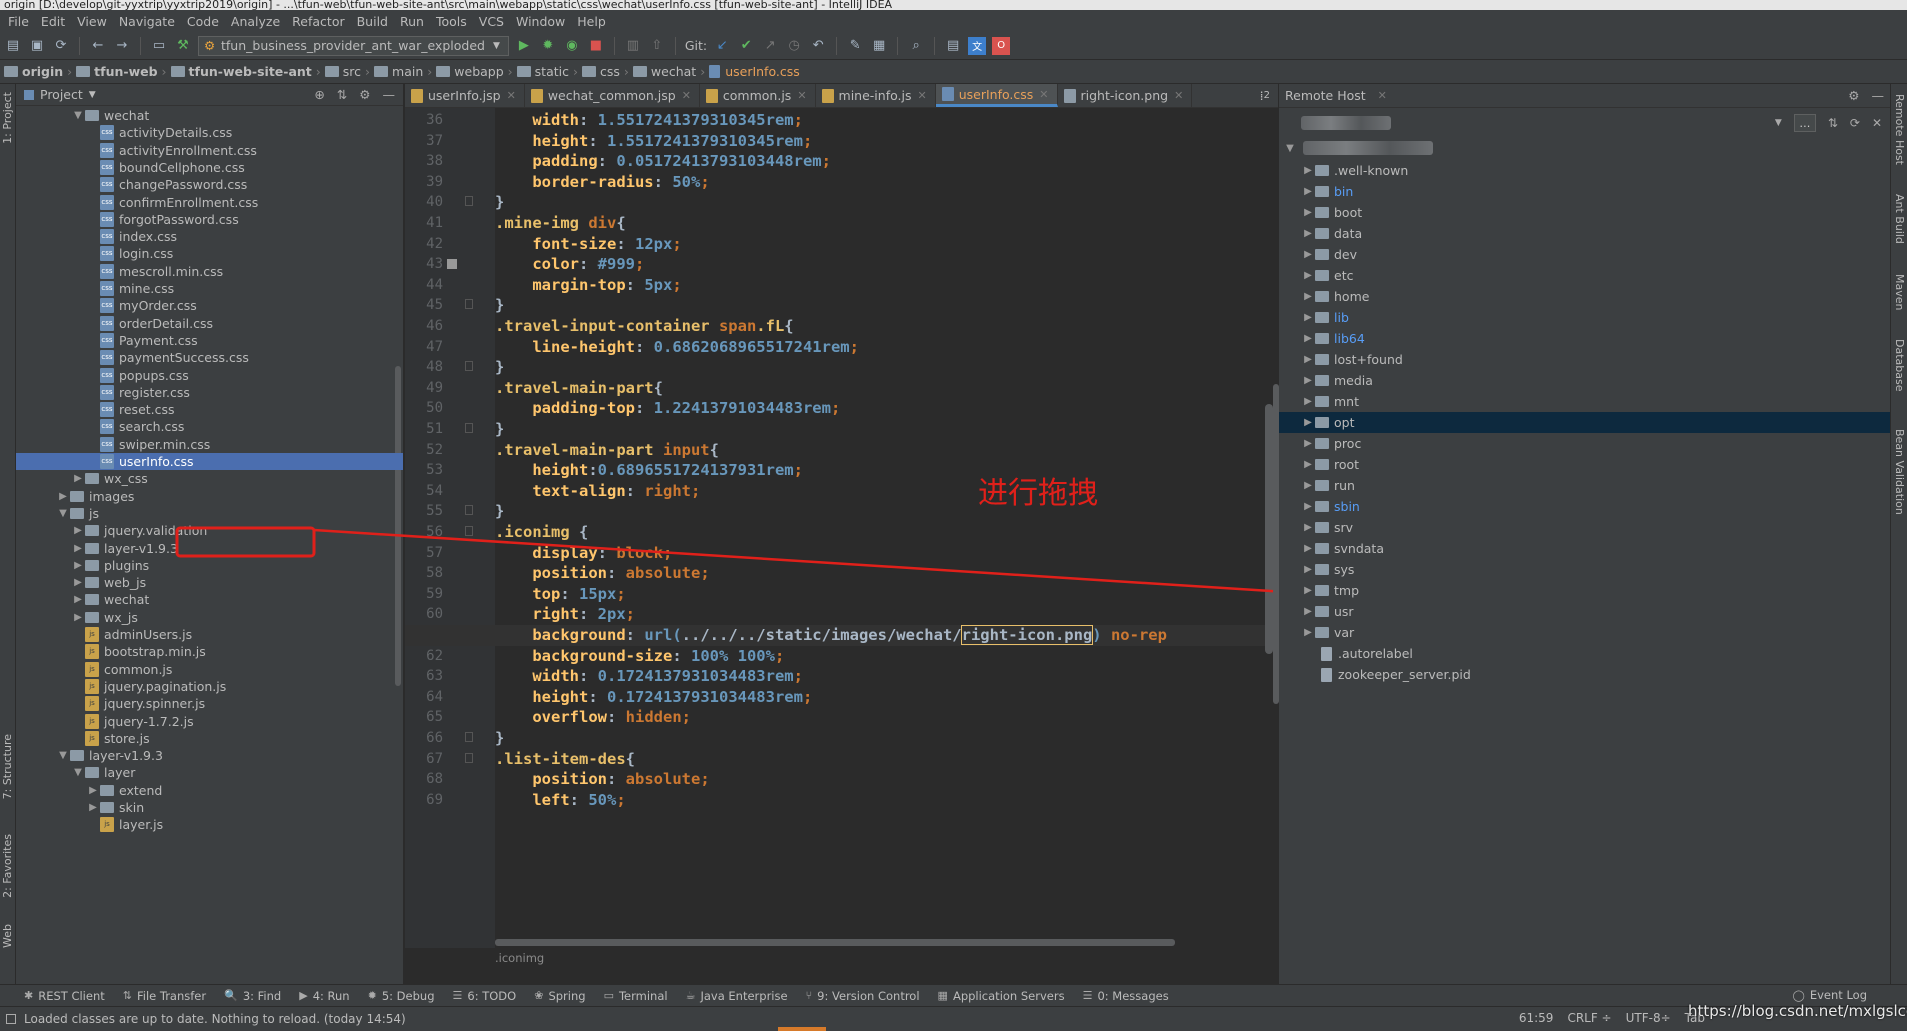 The height and width of the screenshot is (1031, 1907). Describe the element at coordinates (548, 46) in the screenshot. I see `debug-icon: ✹` at that location.